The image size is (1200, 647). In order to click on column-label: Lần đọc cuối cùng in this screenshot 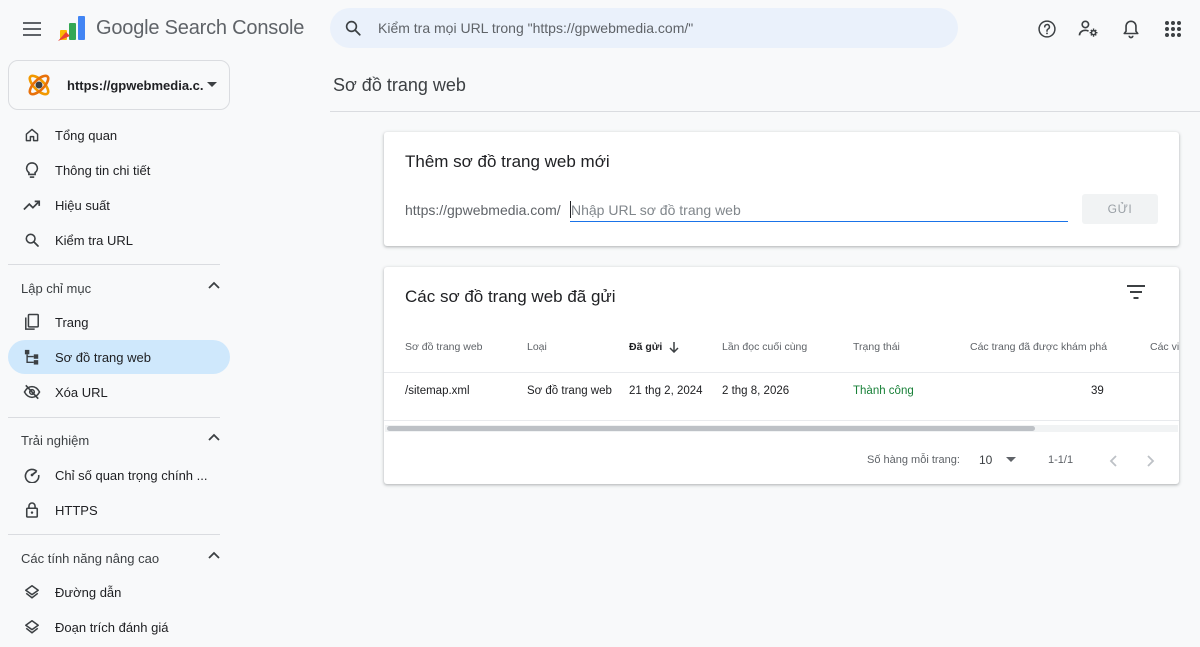, I will do `click(765, 347)`.